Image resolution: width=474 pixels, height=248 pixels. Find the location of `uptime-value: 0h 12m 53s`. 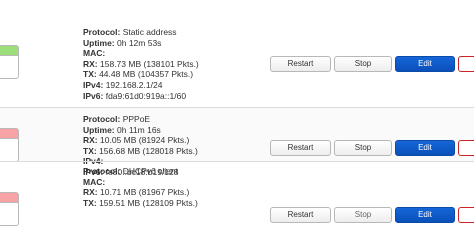

uptime-value: 0h 12m 53s is located at coordinates (139, 42).